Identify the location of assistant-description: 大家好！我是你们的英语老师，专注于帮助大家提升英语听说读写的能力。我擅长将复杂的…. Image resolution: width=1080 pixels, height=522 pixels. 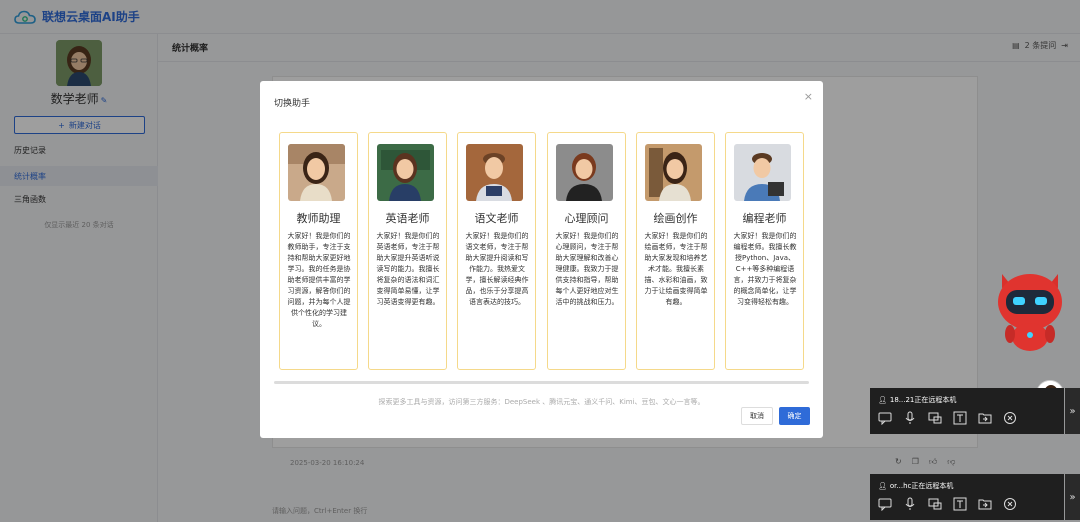
(408, 269).